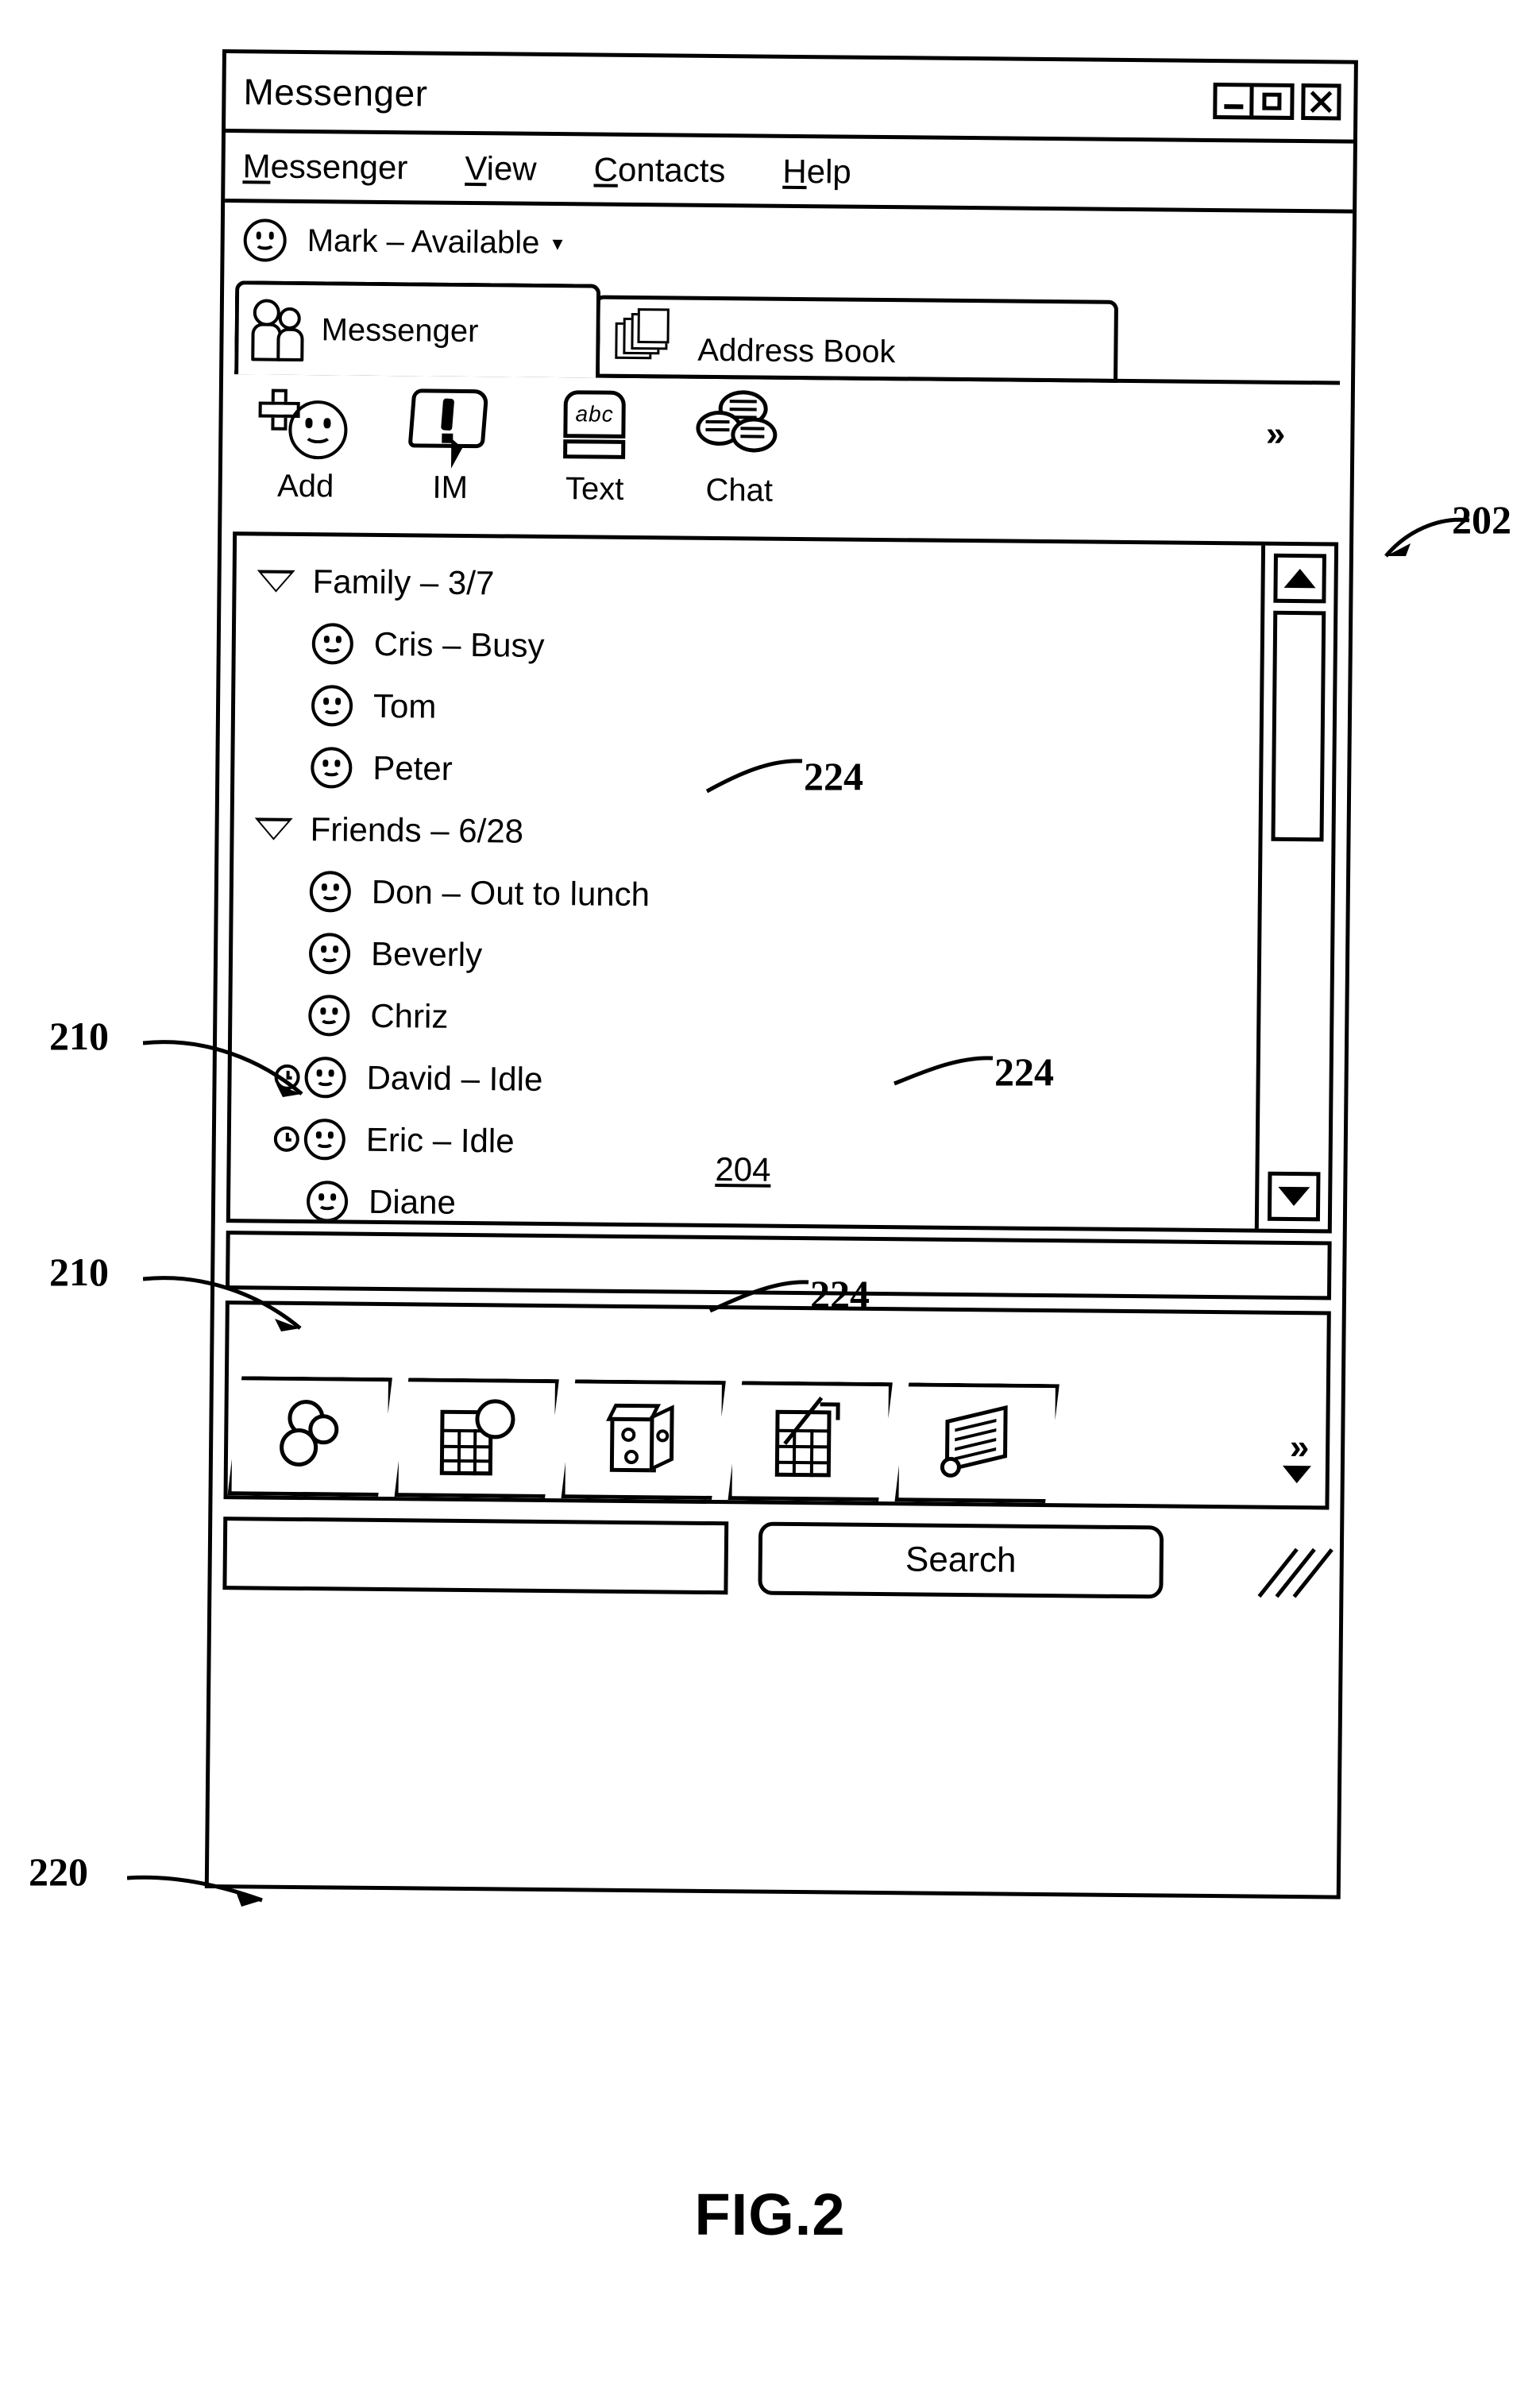 Image resolution: width=1540 pixels, height=2392 pixels. What do you see at coordinates (594, 414) in the screenshot?
I see `text-icon-letters: abc` at bounding box center [594, 414].